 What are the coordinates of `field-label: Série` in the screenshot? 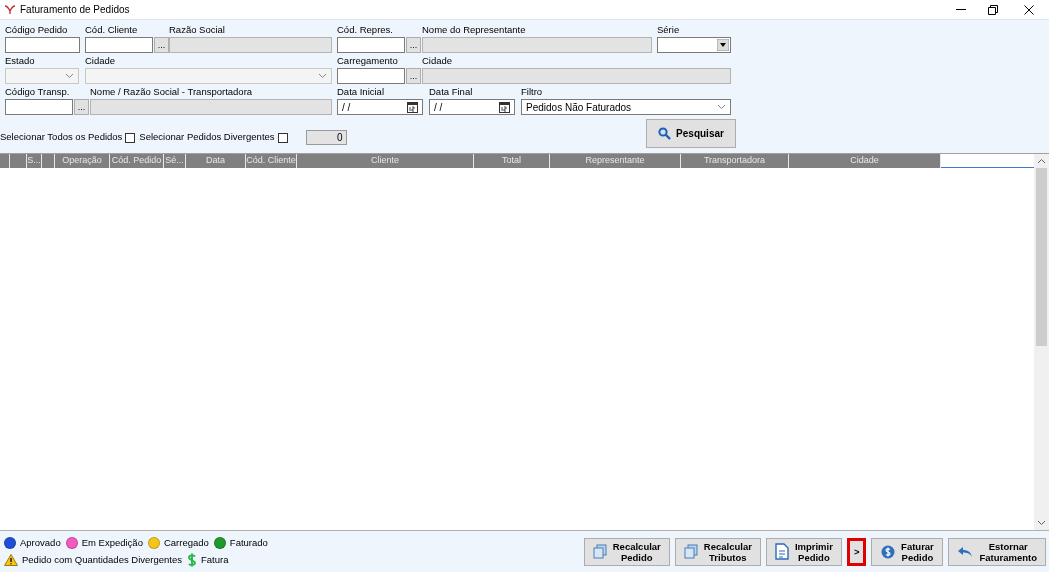 It's located at (669, 30).